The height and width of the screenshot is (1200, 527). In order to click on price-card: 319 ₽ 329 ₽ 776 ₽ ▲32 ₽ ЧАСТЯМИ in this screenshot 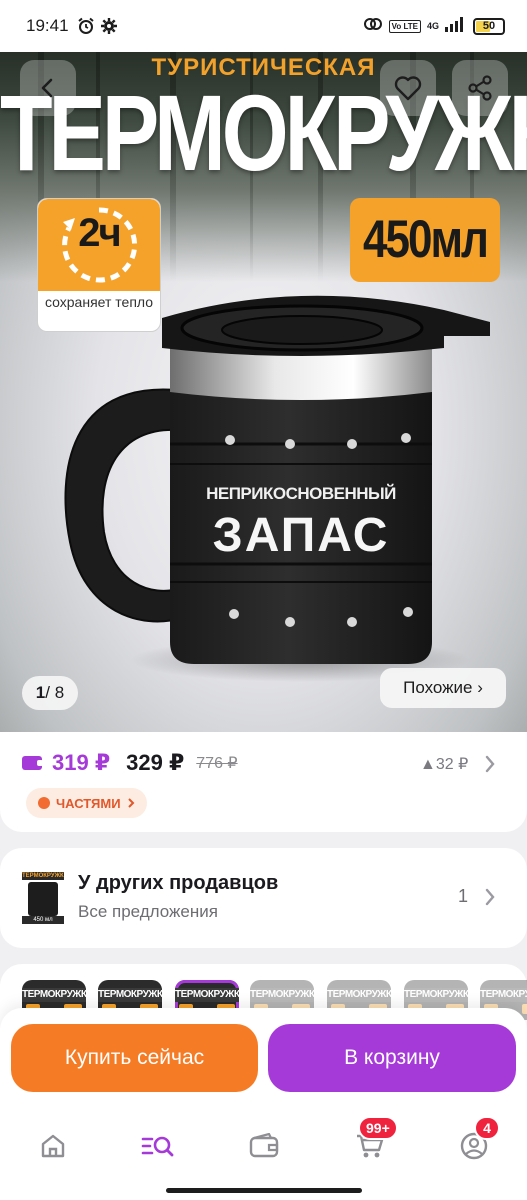, I will do `click(263, 782)`.